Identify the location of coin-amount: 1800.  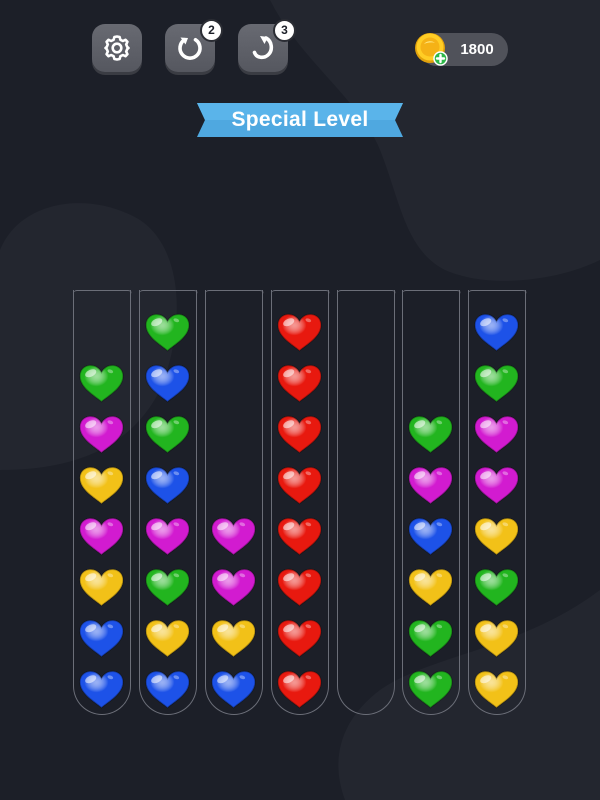
(477, 49).